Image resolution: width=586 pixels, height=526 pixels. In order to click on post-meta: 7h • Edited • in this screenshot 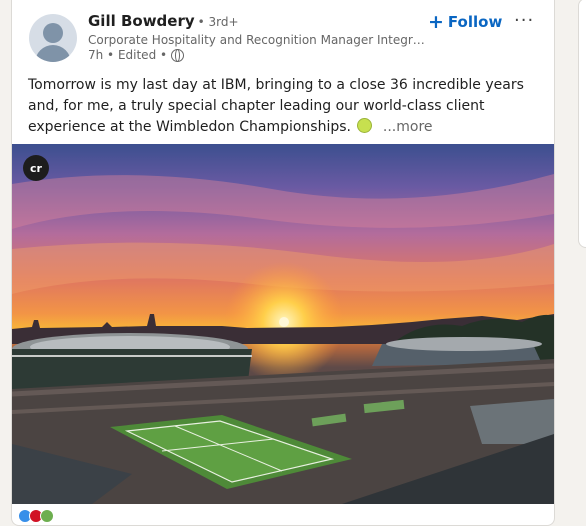, I will do `click(136, 55)`.